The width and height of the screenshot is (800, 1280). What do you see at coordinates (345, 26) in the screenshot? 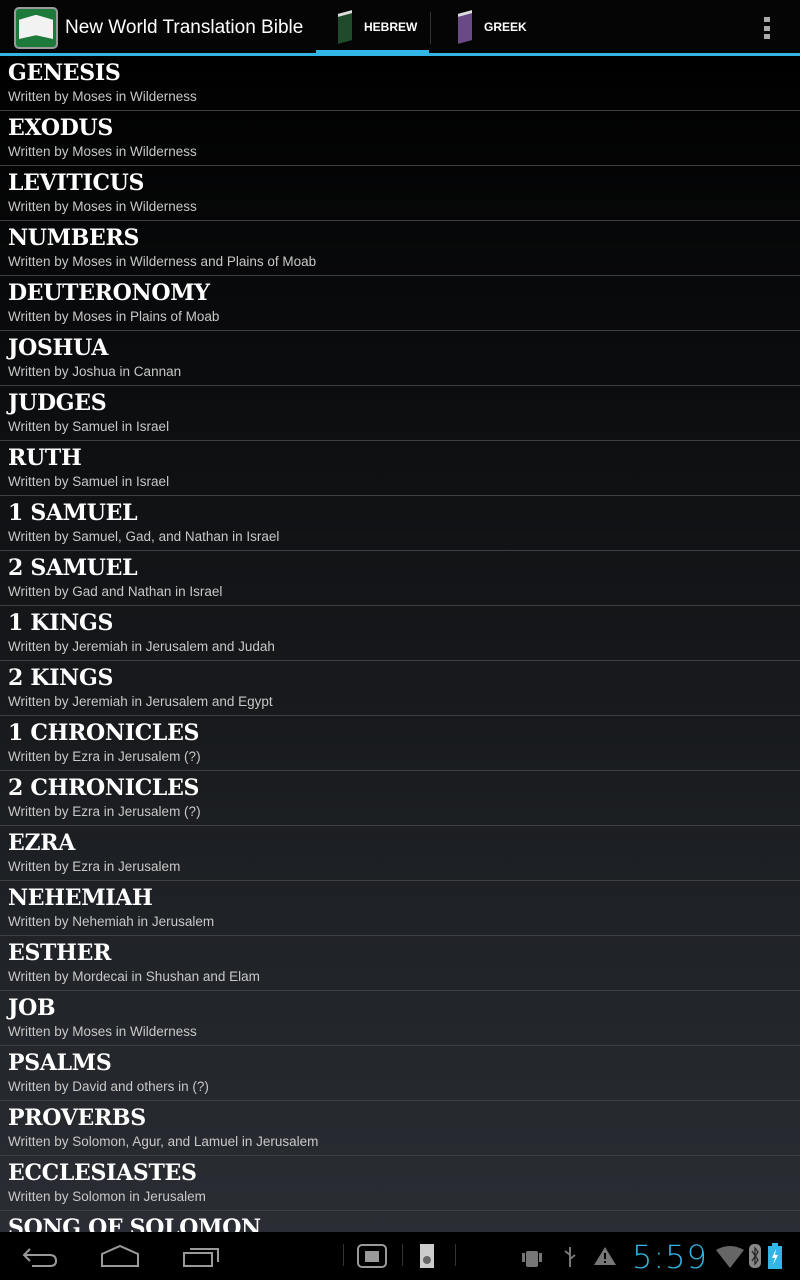
I see `green-book-icon` at bounding box center [345, 26].